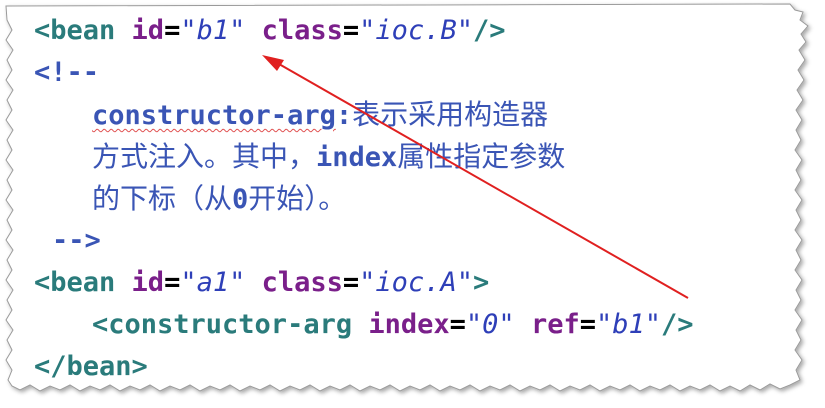 This screenshot has height=408, width=825. Describe the element at coordinates (240, 199) in the screenshot. I see `comment-number: 0` at that location.